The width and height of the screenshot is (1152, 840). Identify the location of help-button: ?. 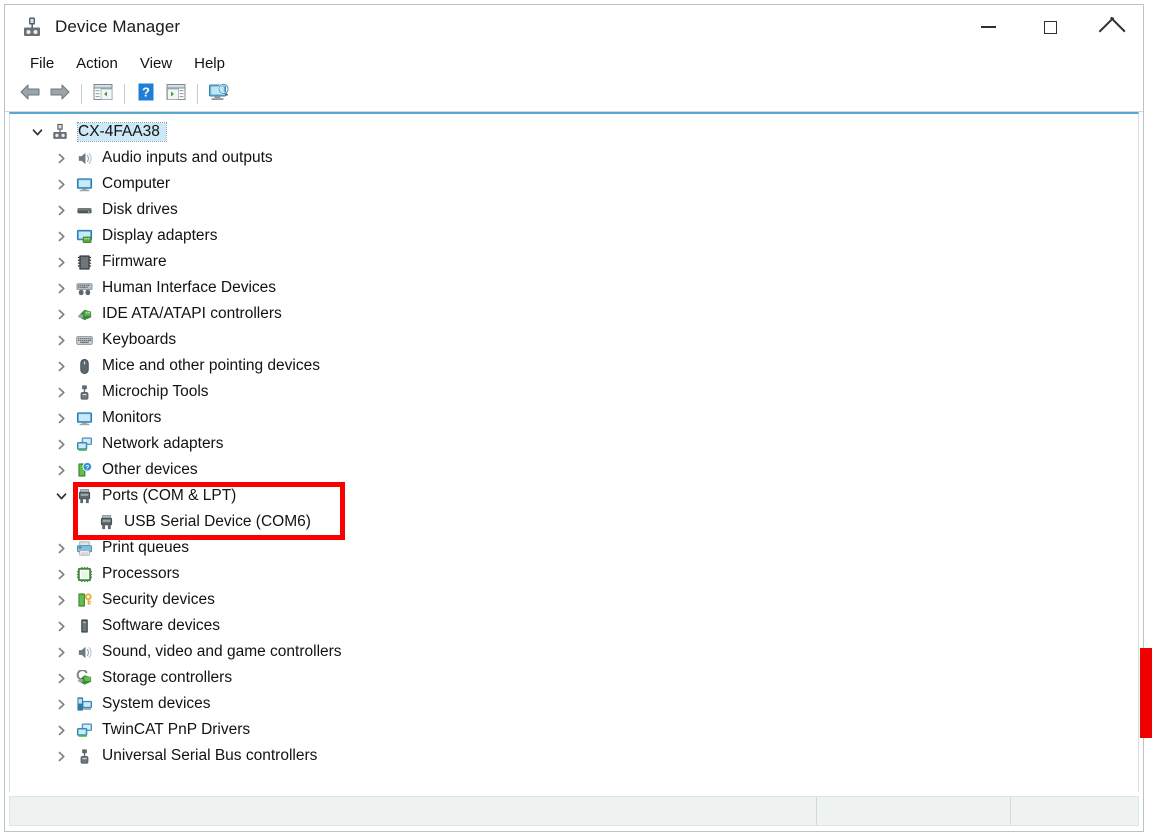
(146, 94).